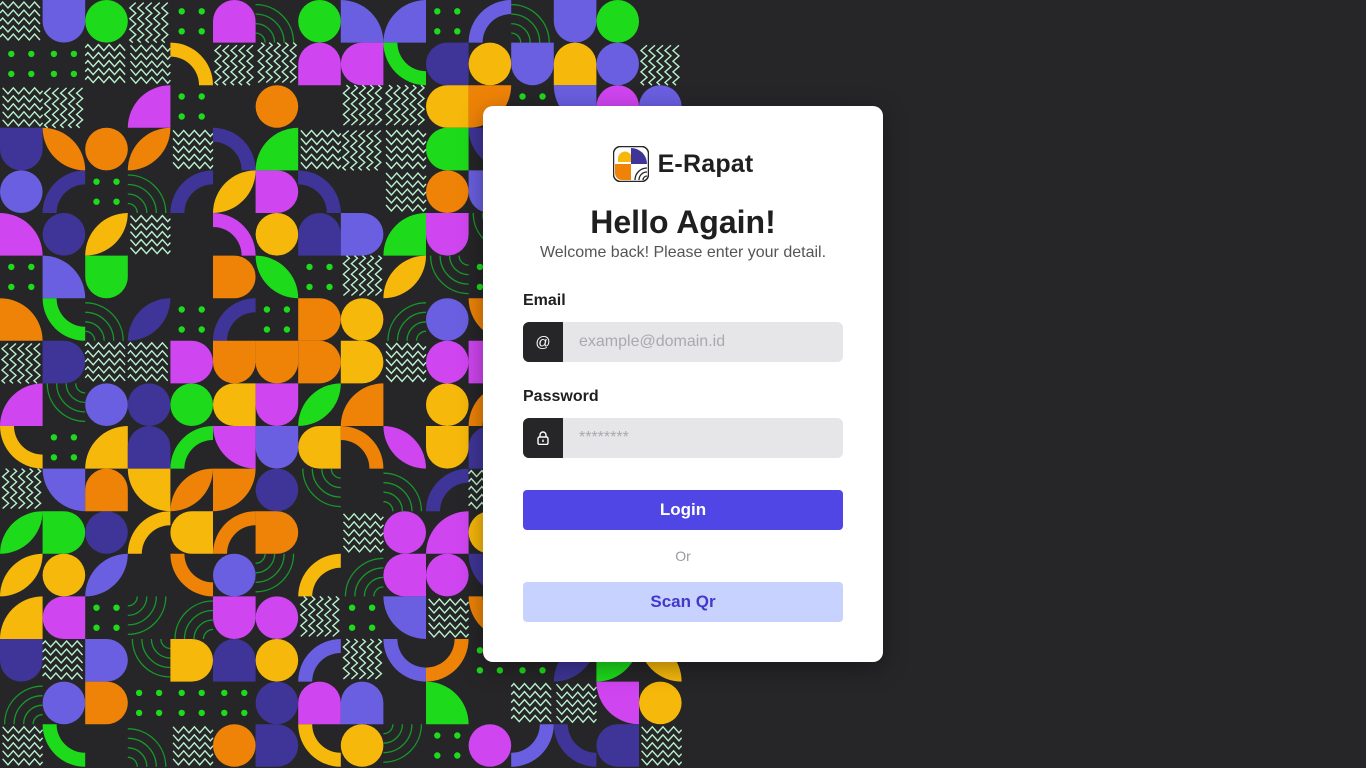  I want to click on or-divider-text: Or, so click(683, 556).